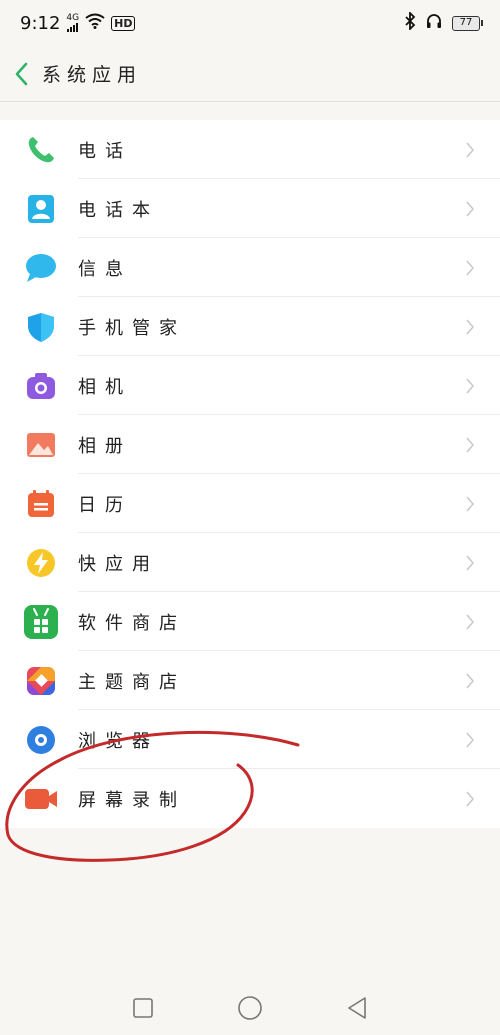 The width and height of the screenshot is (500, 1035). Describe the element at coordinates (21, 73) in the screenshot. I see `chevron-left-icon` at that location.